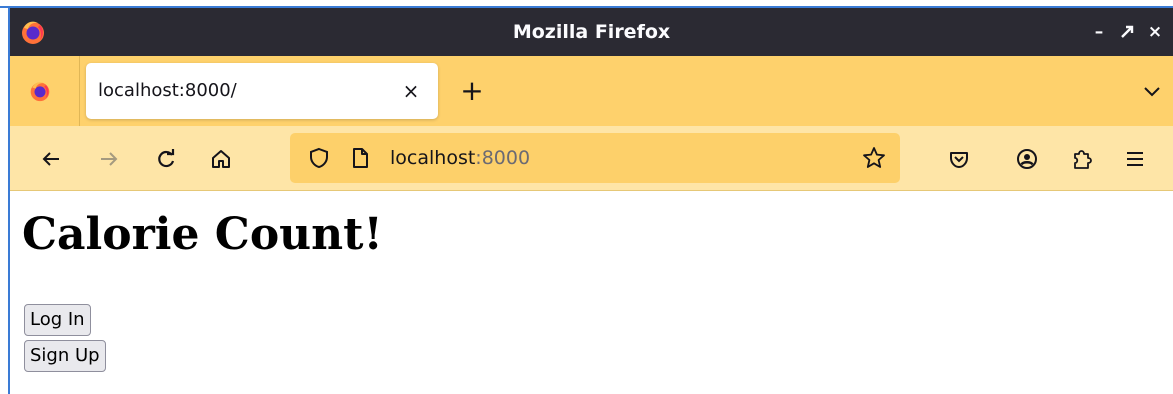 This screenshot has width=1173, height=394. Describe the element at coordinates (472, 91) in the screenshot. I see `new-tab-button: +` at that location.